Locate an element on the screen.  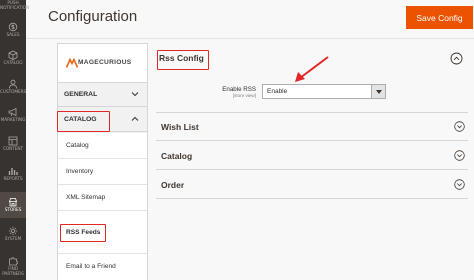
tab-item-inventory: Inventory is located at coordinates (102, 172).